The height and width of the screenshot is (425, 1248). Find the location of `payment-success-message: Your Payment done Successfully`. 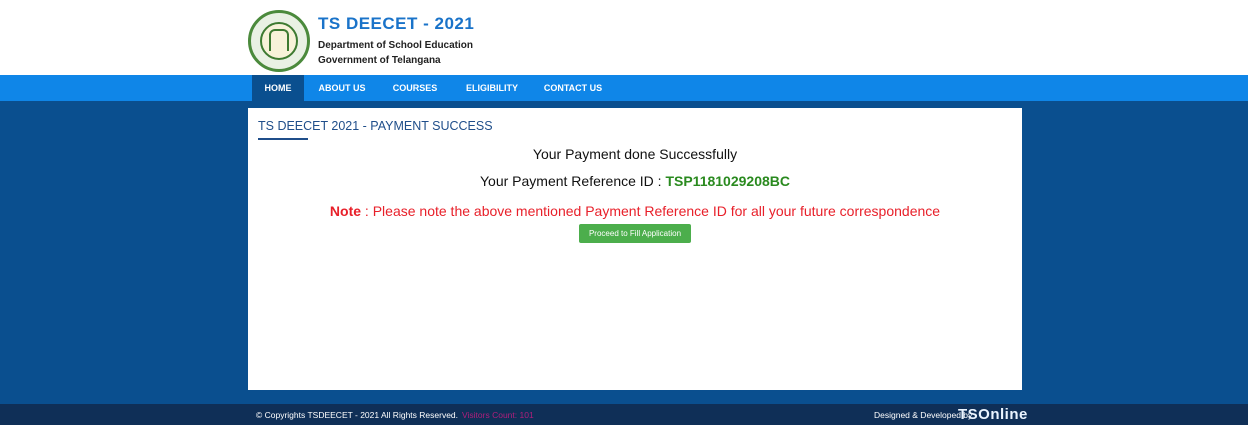

payment-success-message: Your Payment done Successfully is located at coordinates (635, 154).